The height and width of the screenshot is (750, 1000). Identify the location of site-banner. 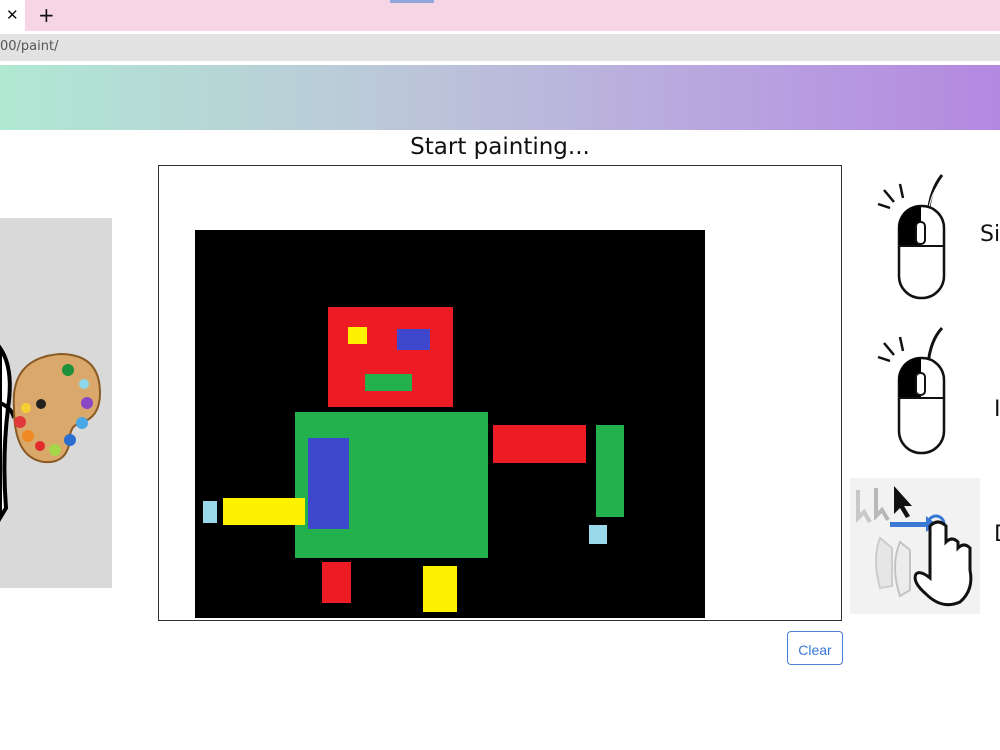
(500, 97).